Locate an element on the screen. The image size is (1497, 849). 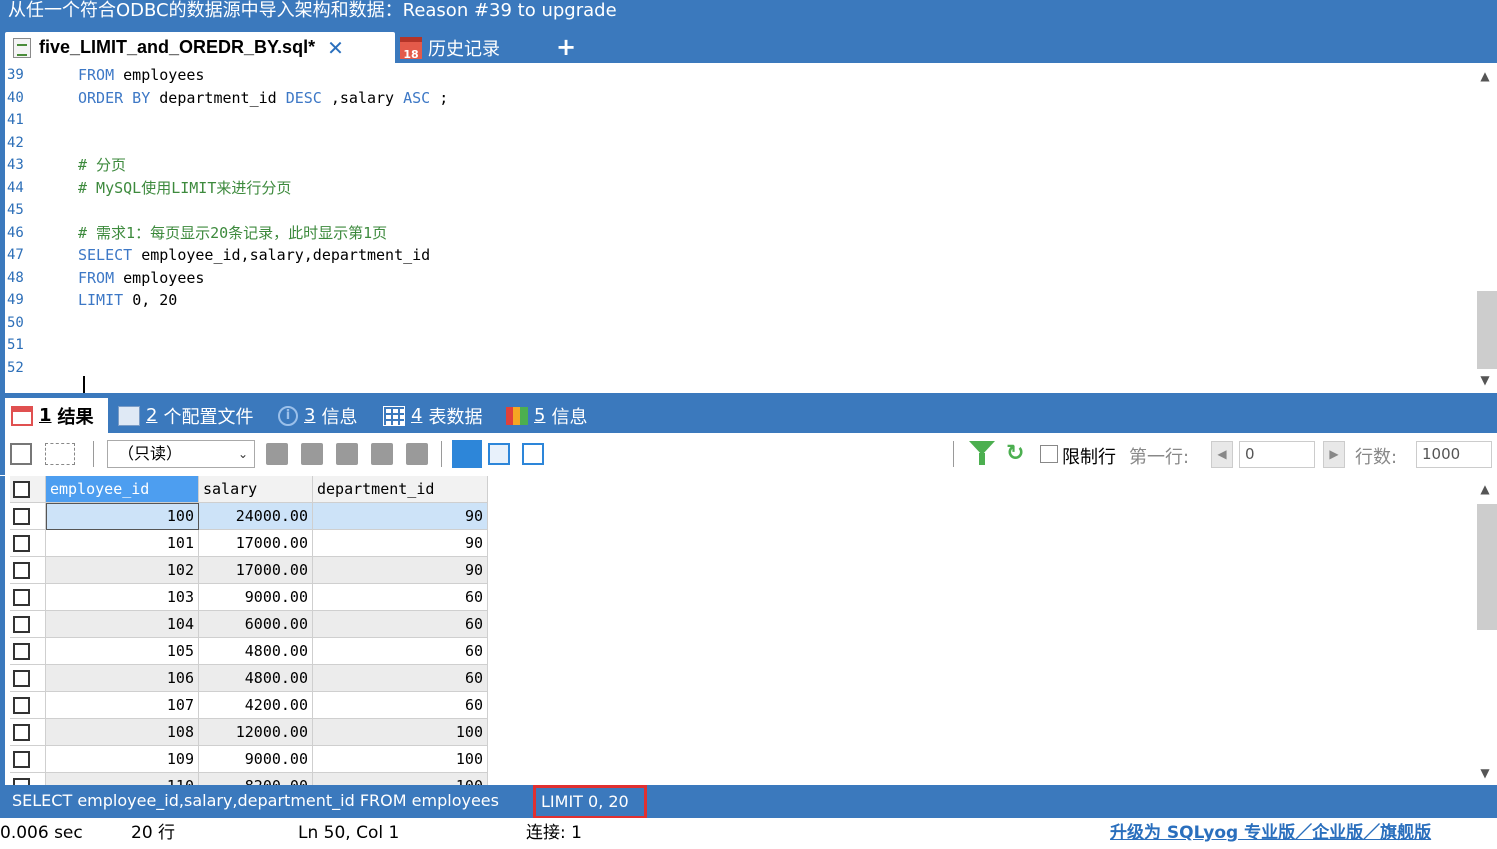
table-row: 1108200.00100 is located at coordinates (249, 779).